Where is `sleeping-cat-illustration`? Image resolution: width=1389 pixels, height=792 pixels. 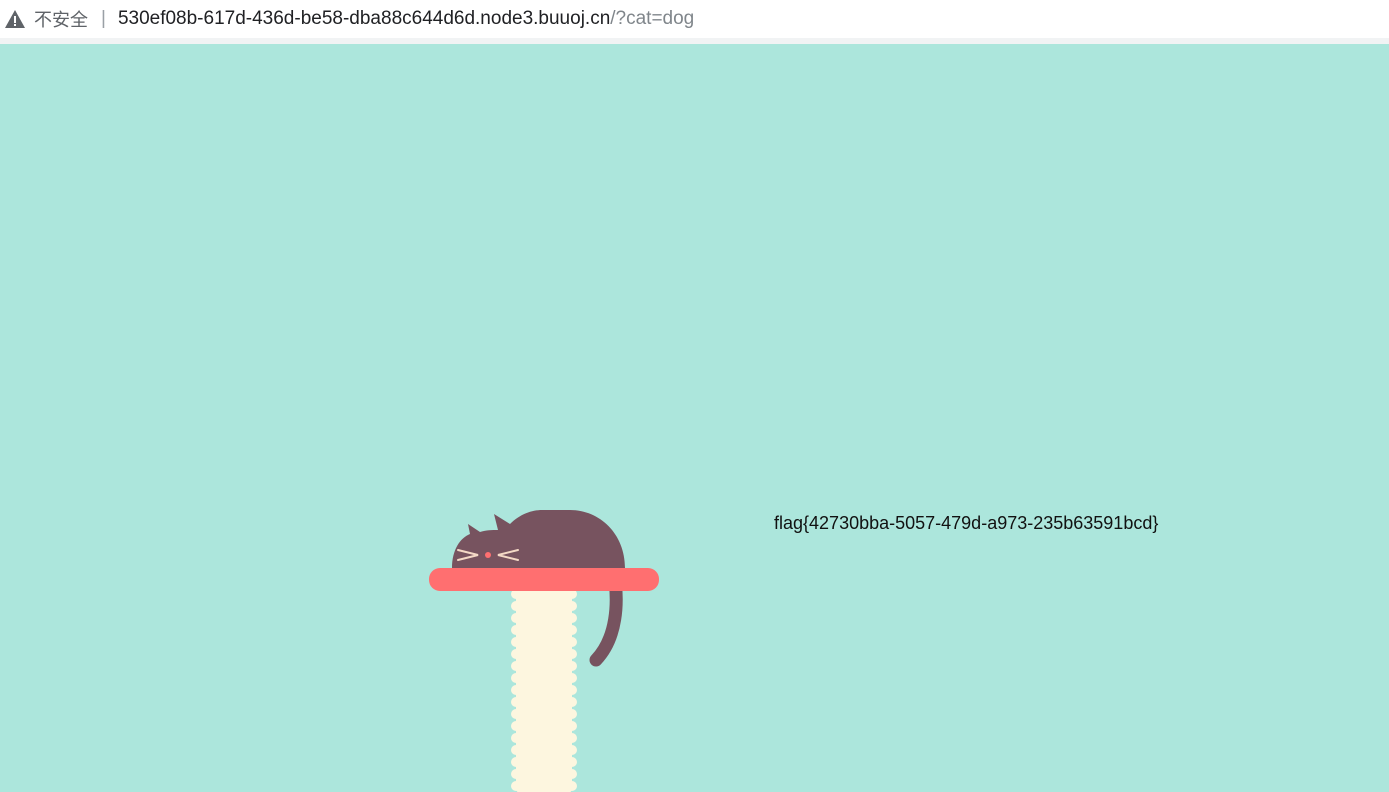 sleeping-cat-illustration is located at coordinates (550, 623).